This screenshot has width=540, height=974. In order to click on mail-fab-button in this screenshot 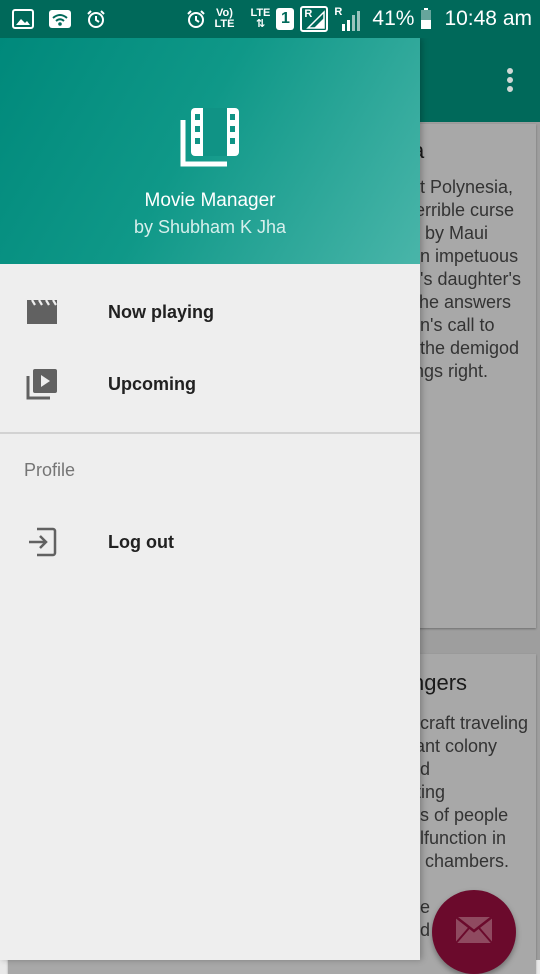, I will do `click(474, 932)`.